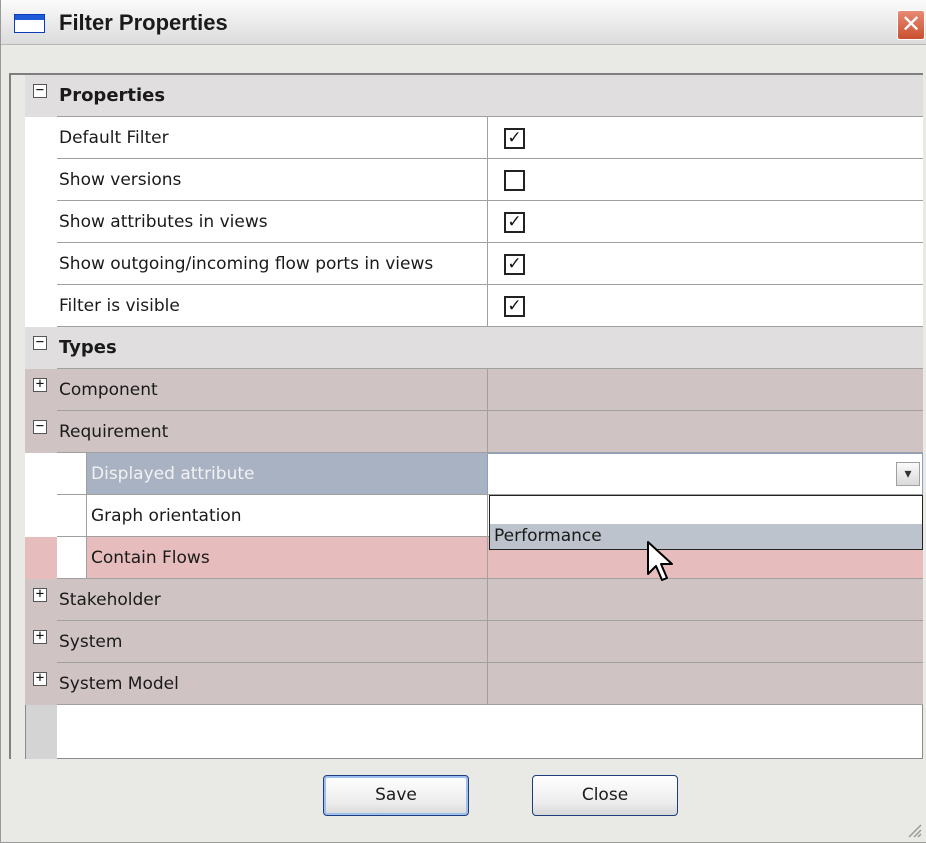 This screenshot has width=926, height=843. What do you see at coordinates (605, 795) in the screenshot?
I see `close-button: Close` at bounding box center [605, 795].